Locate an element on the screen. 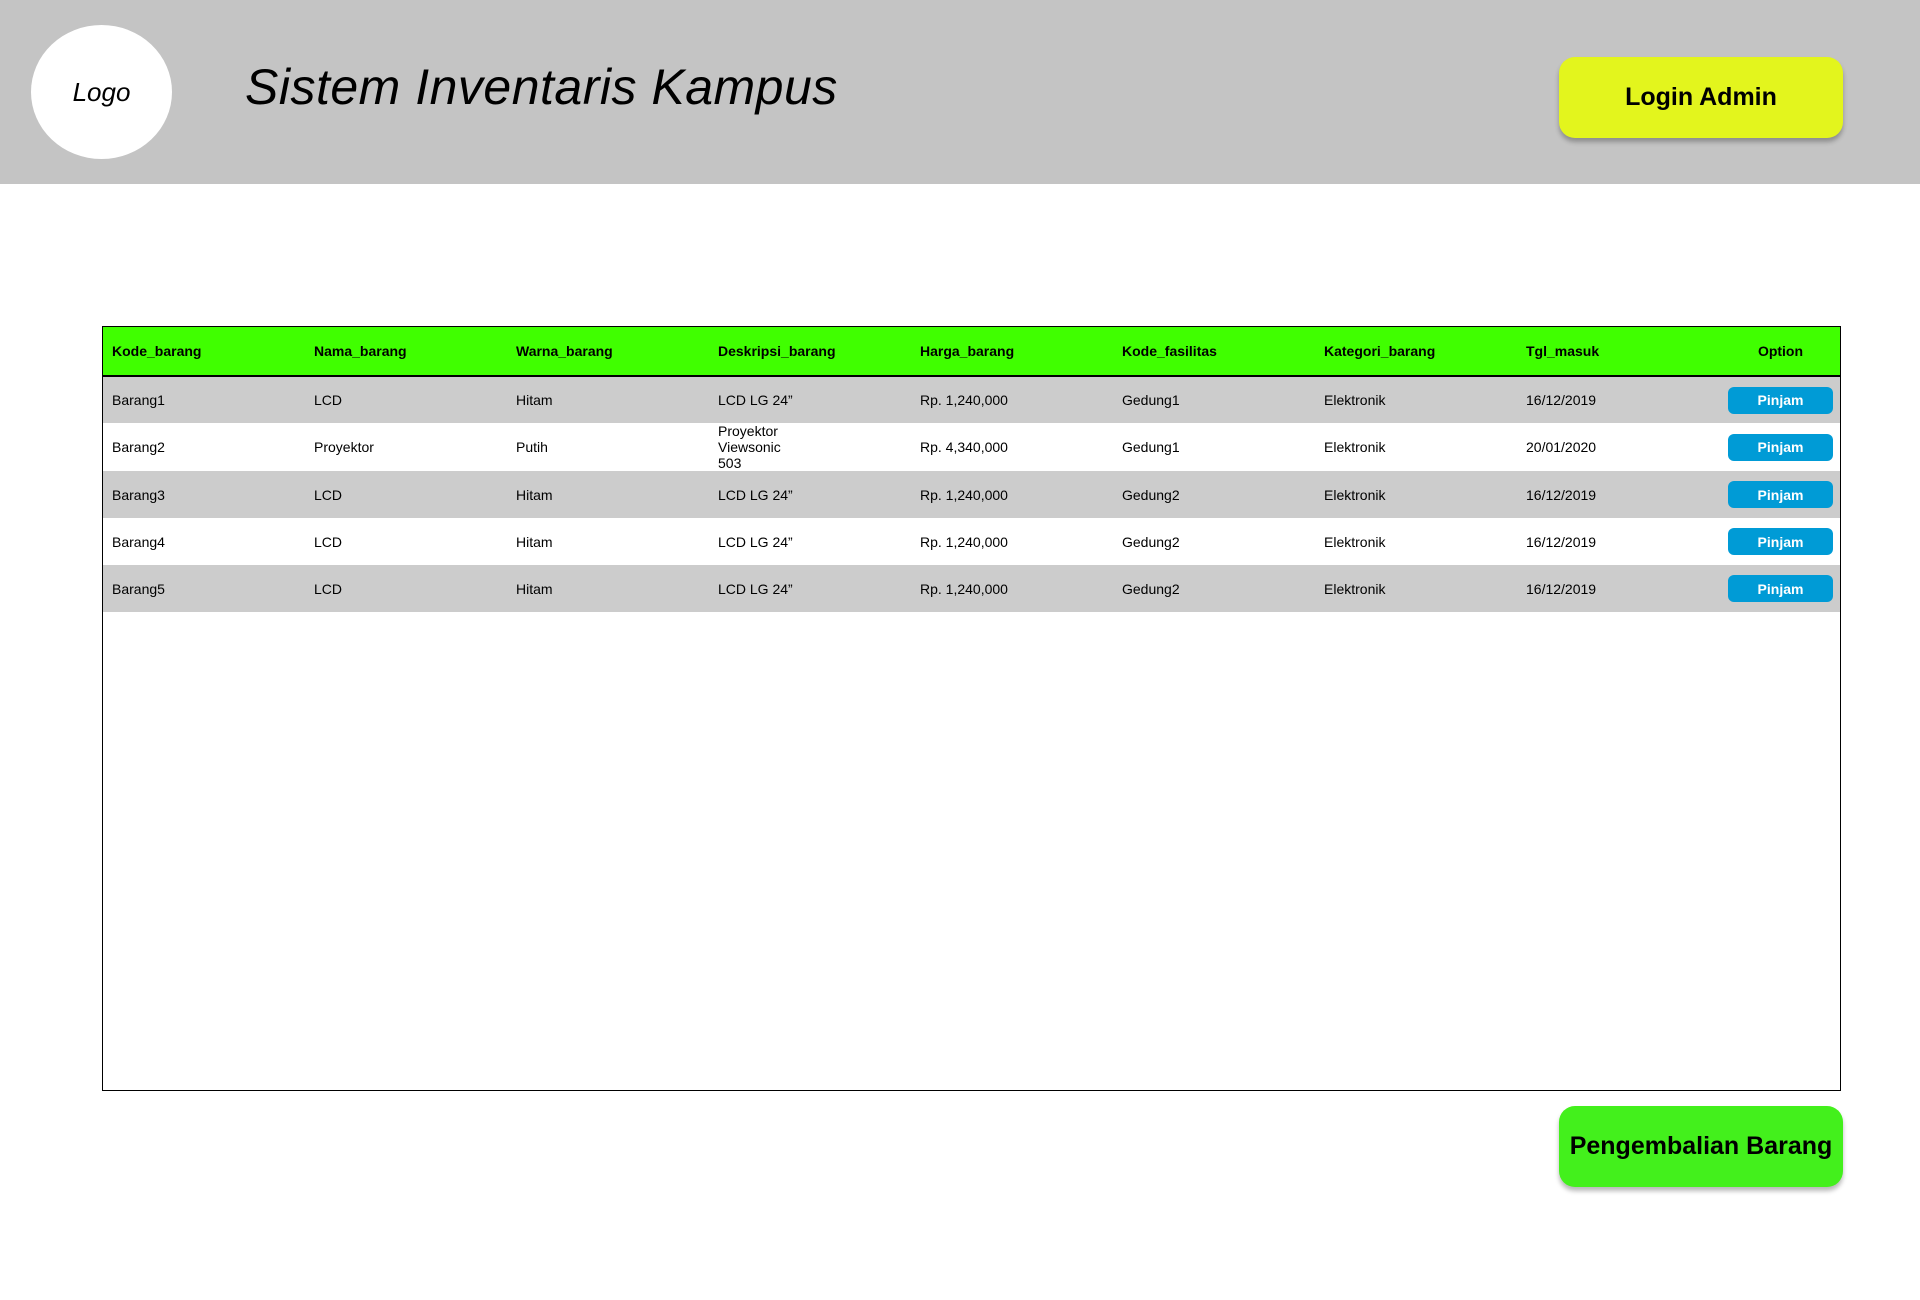 This screenshot has height=1300, width=1920. pengembalian-barang-button: Pengembalian Barang is located at coordinates (1701, 1146).